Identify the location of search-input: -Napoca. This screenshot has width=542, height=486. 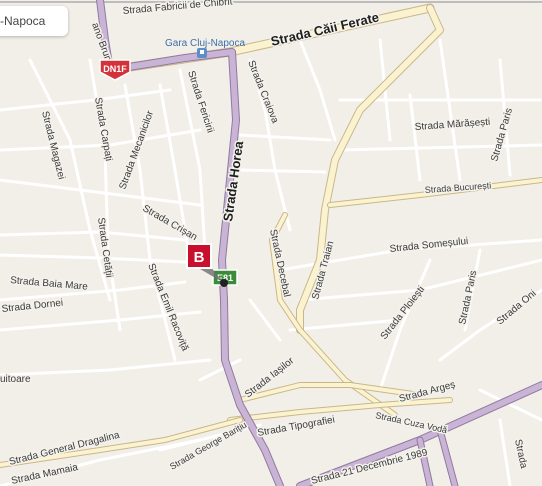
(34, 21).